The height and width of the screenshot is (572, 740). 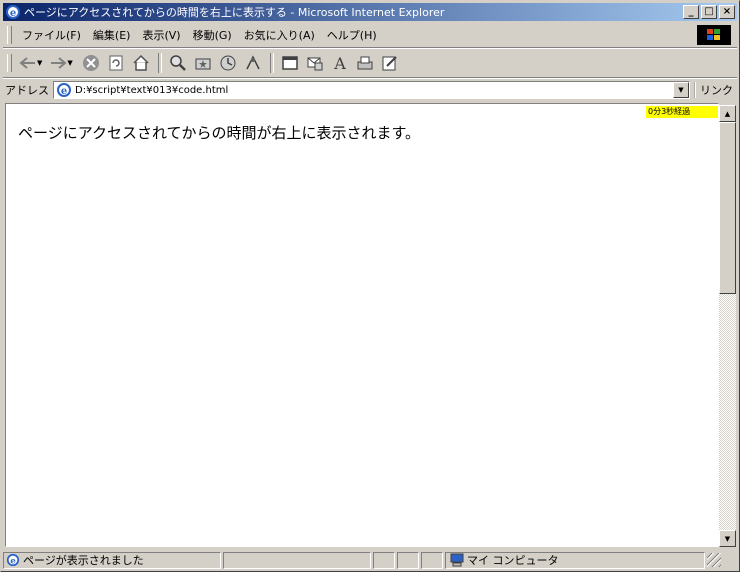 I want to click on close-button: ×, so click(x=727, y=12).